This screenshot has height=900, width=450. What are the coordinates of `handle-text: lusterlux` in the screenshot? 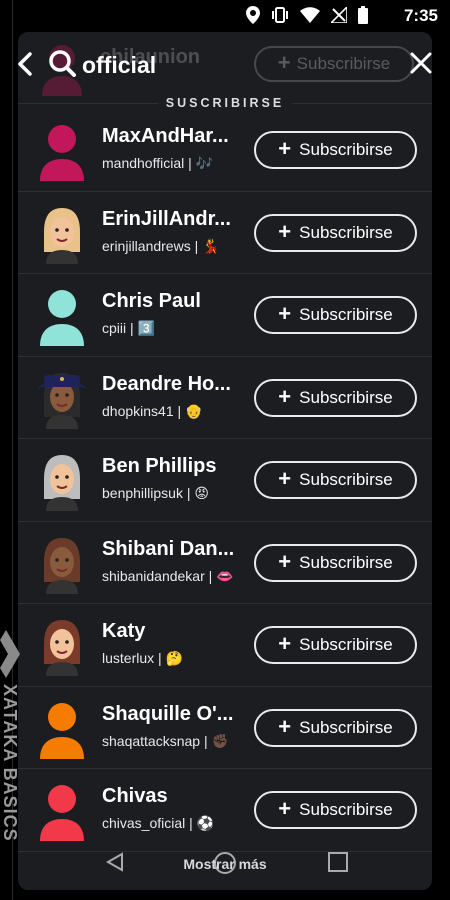 It's located at (128, 658).